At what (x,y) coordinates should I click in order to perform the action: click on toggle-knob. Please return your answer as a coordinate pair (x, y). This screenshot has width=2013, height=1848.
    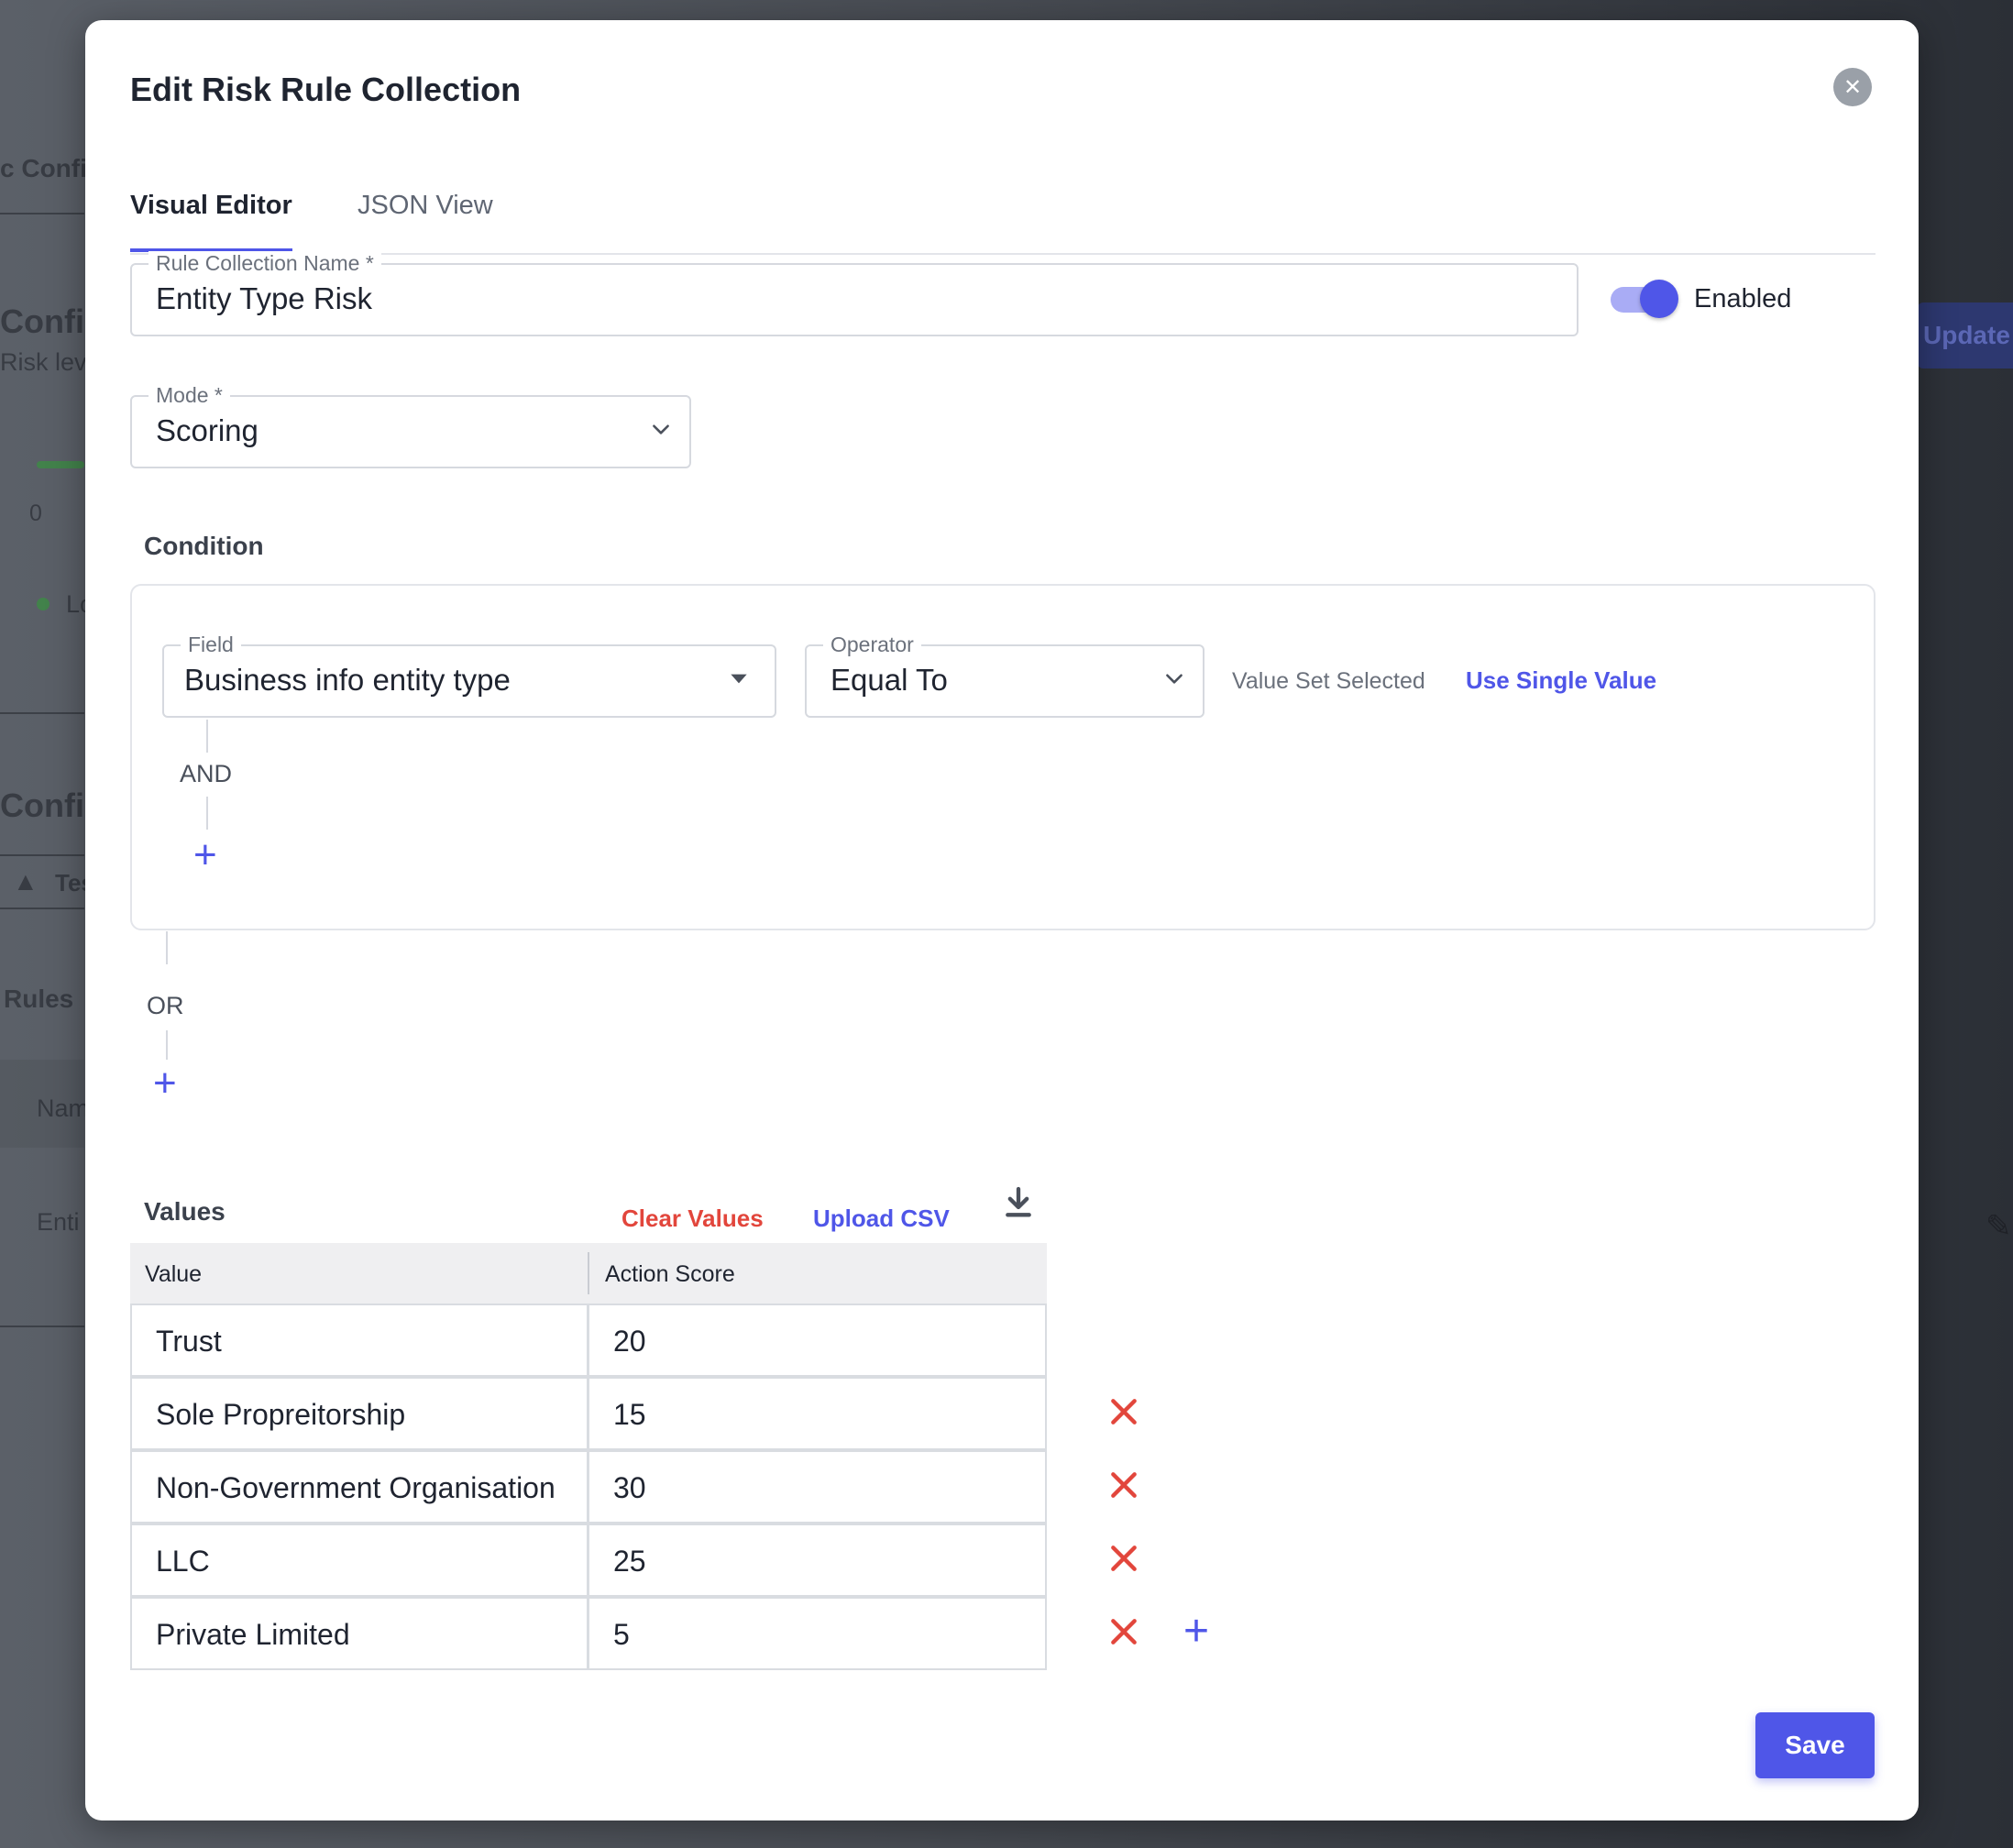
    Looking at the image, I should click on (1659, 299).